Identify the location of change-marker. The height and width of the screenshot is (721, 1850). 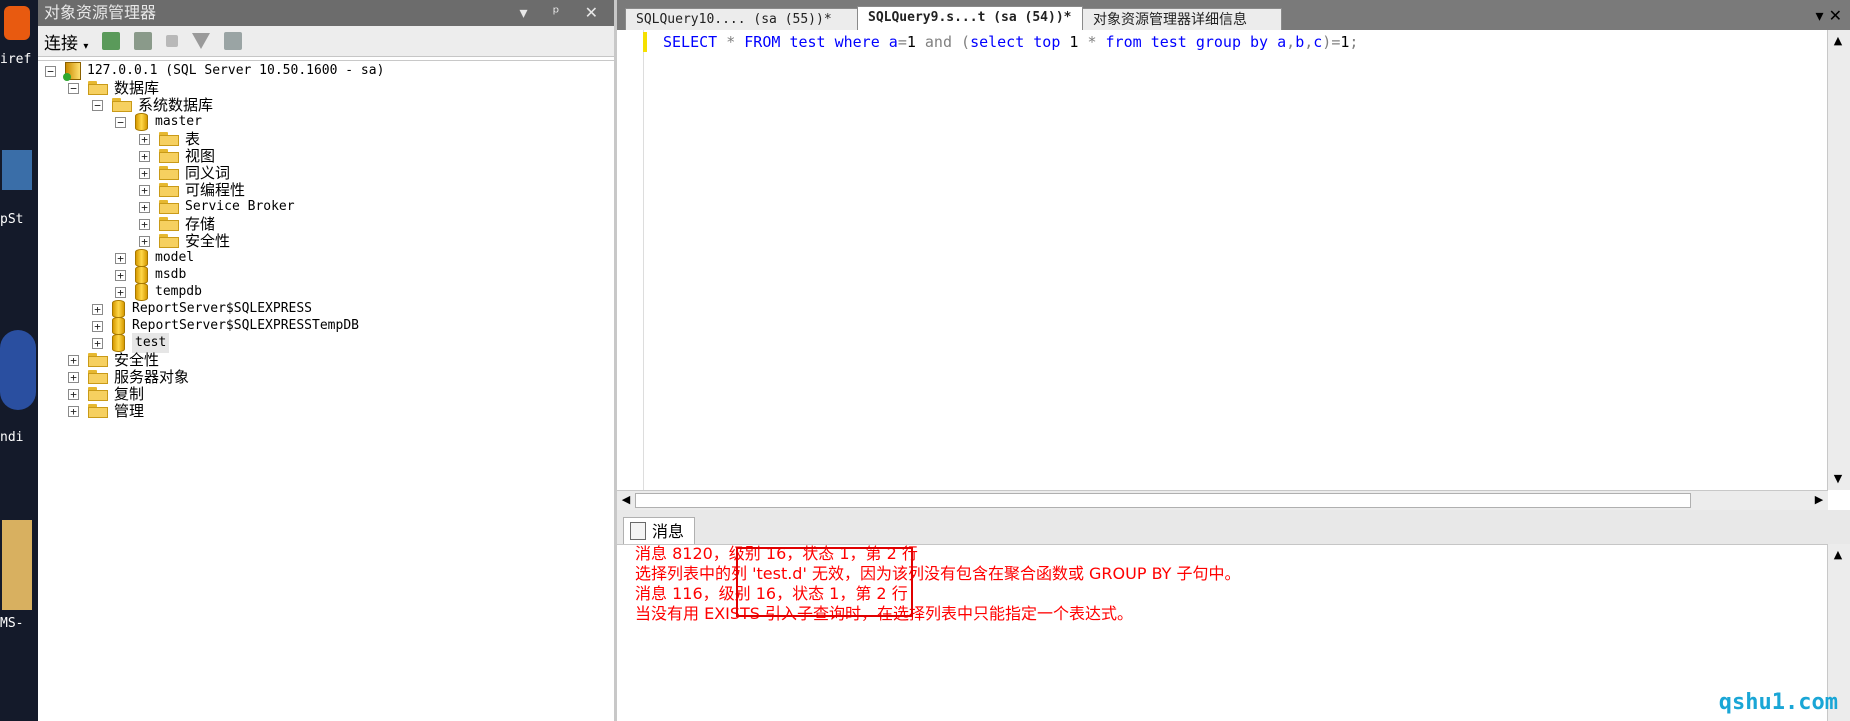
(645, 42).